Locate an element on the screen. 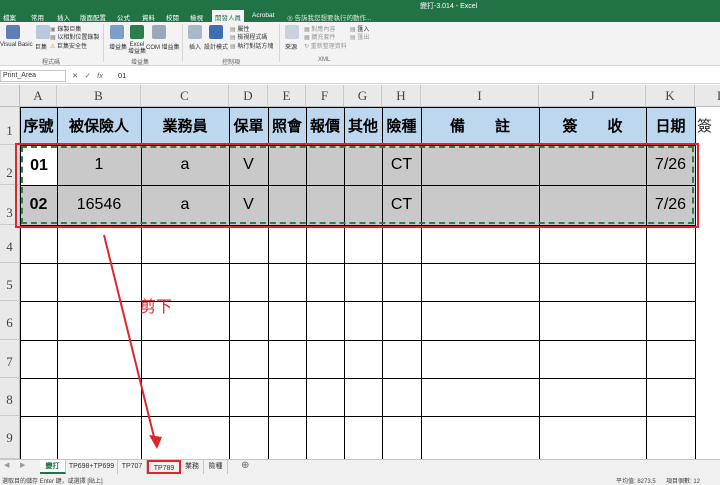 The image size is (720, 485). tab-home: 常用 is located at coordinates (37, 17).